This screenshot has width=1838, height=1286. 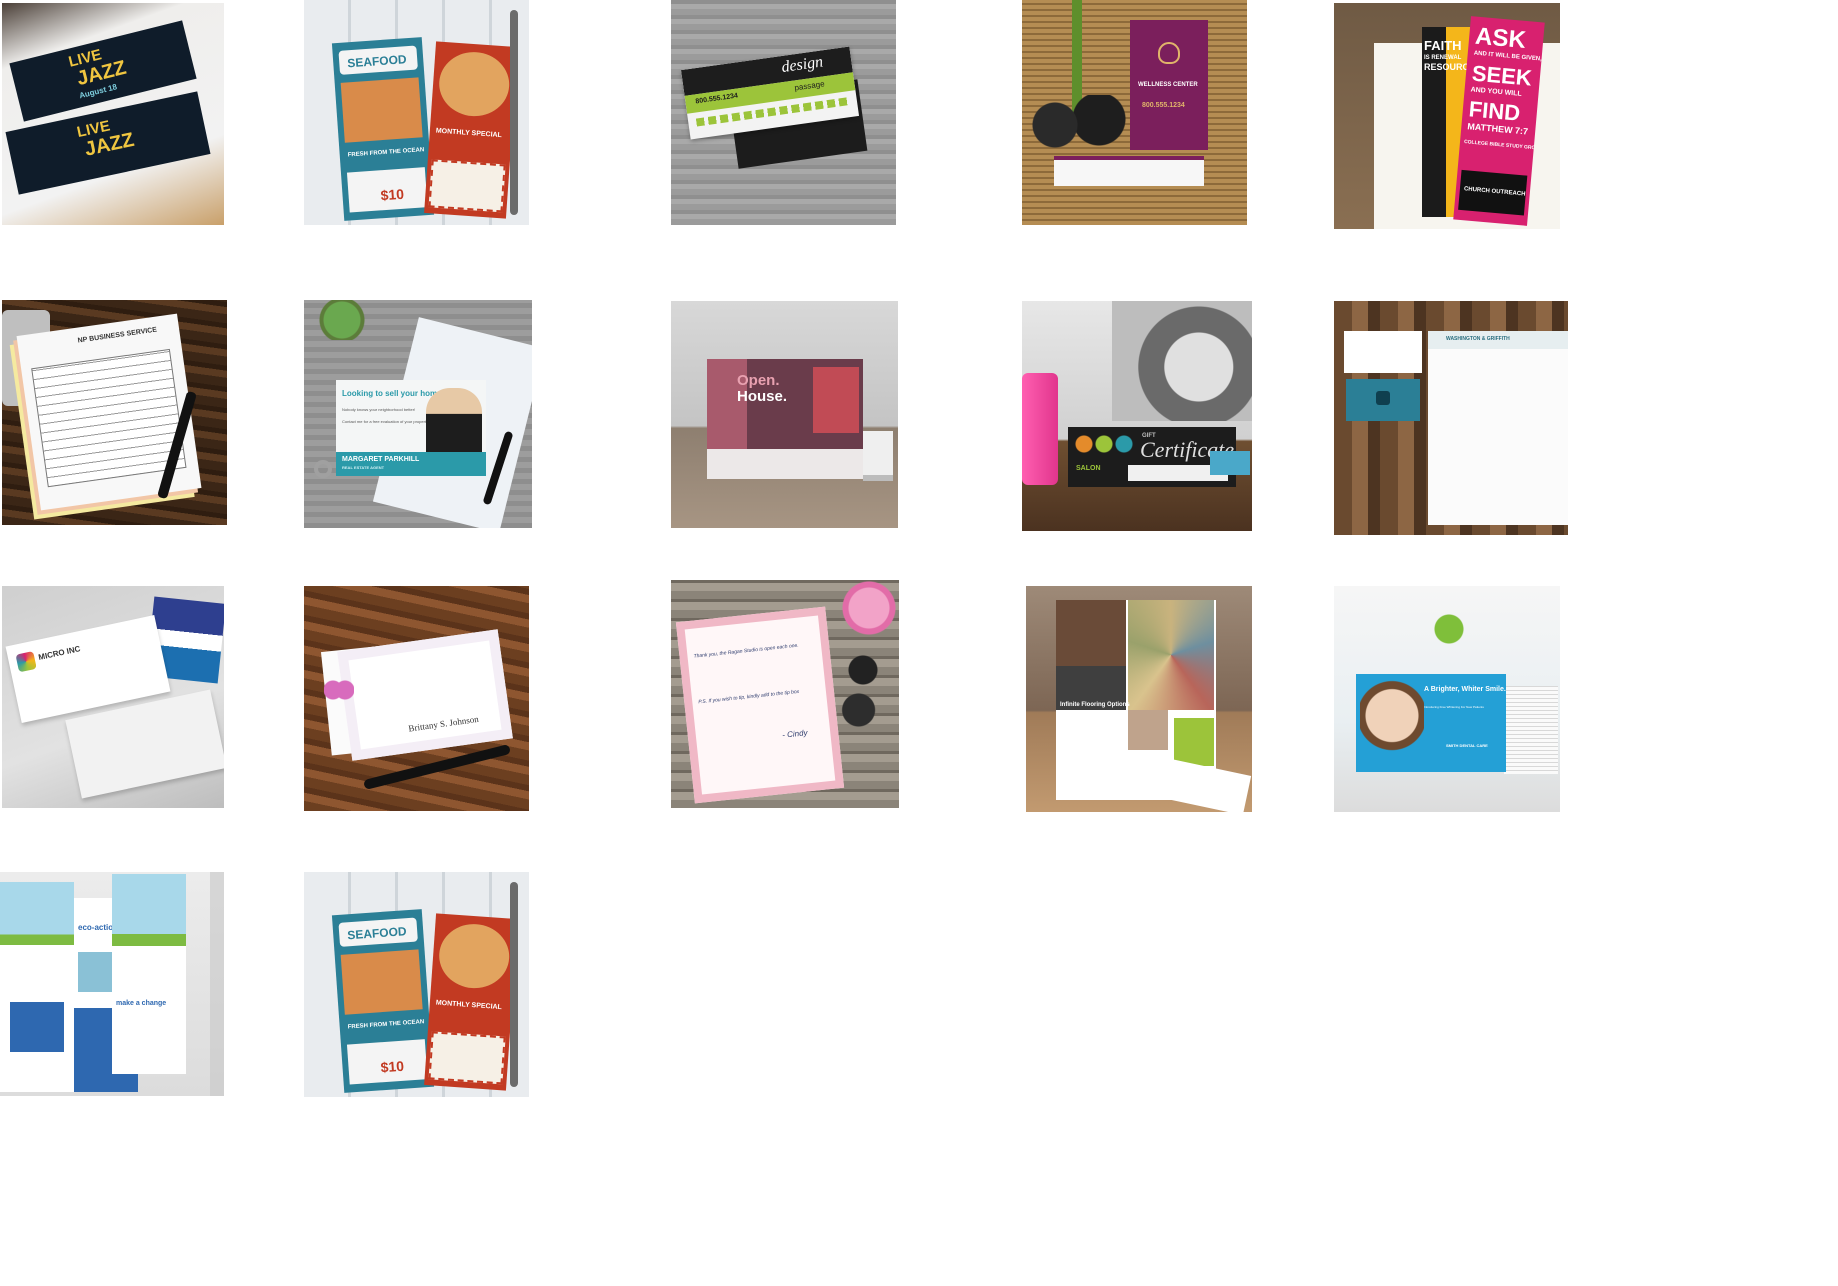 I want to click on tent-card-open: Open., so click(x=758, y=380).